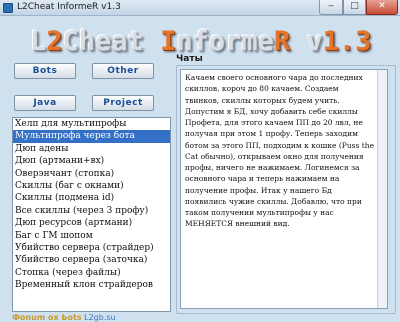 This screenshot has height=322, width=400. I want to click on bots-button: Bots, so click(45, 71).